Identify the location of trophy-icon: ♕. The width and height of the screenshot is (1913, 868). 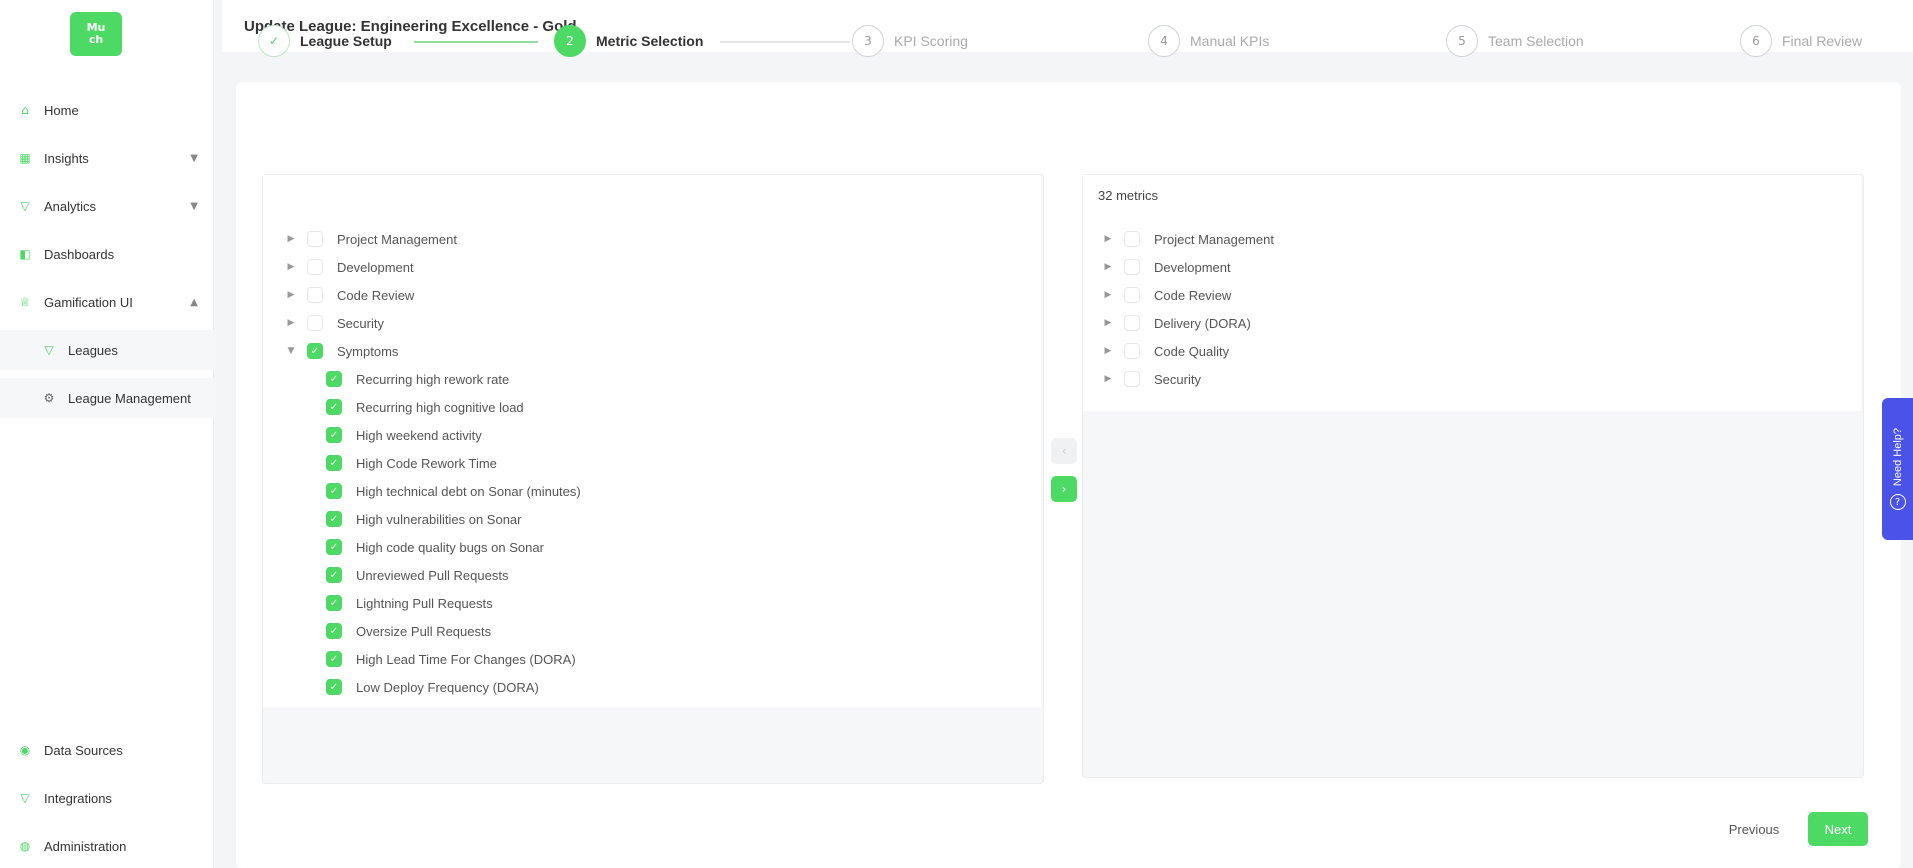
(25, 302).